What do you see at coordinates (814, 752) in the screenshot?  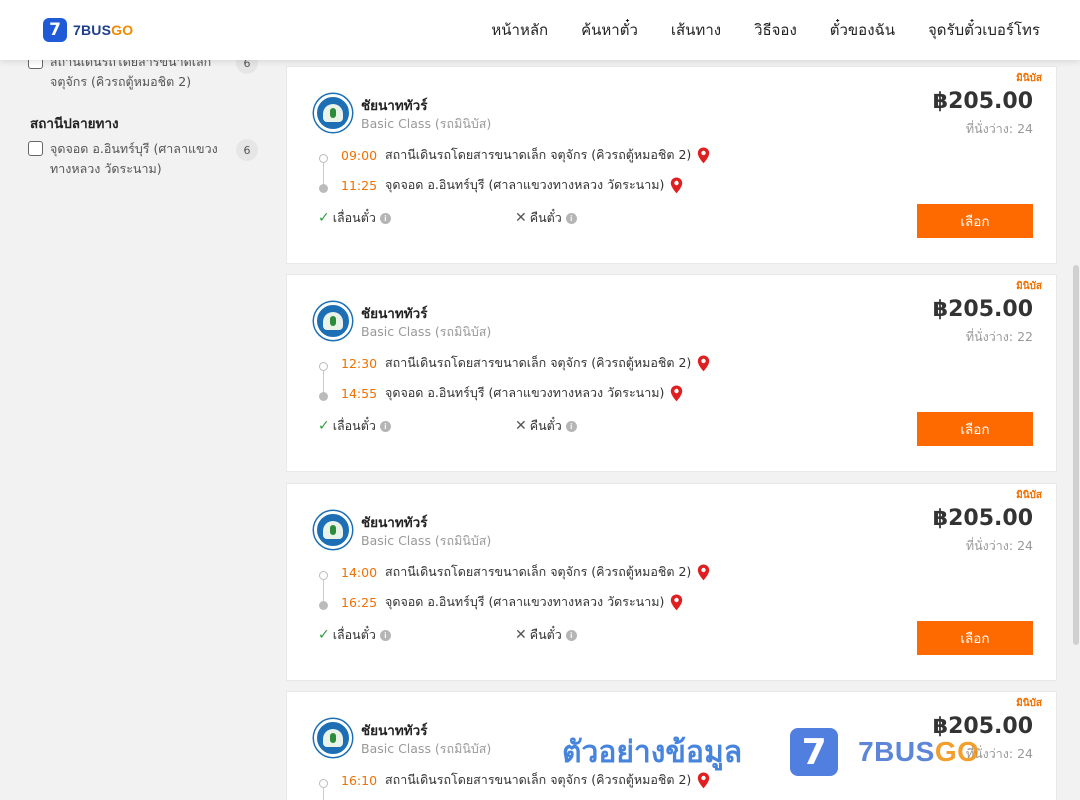 I see `watermark-logo-icon: 7` at bounding box center [814, 752].